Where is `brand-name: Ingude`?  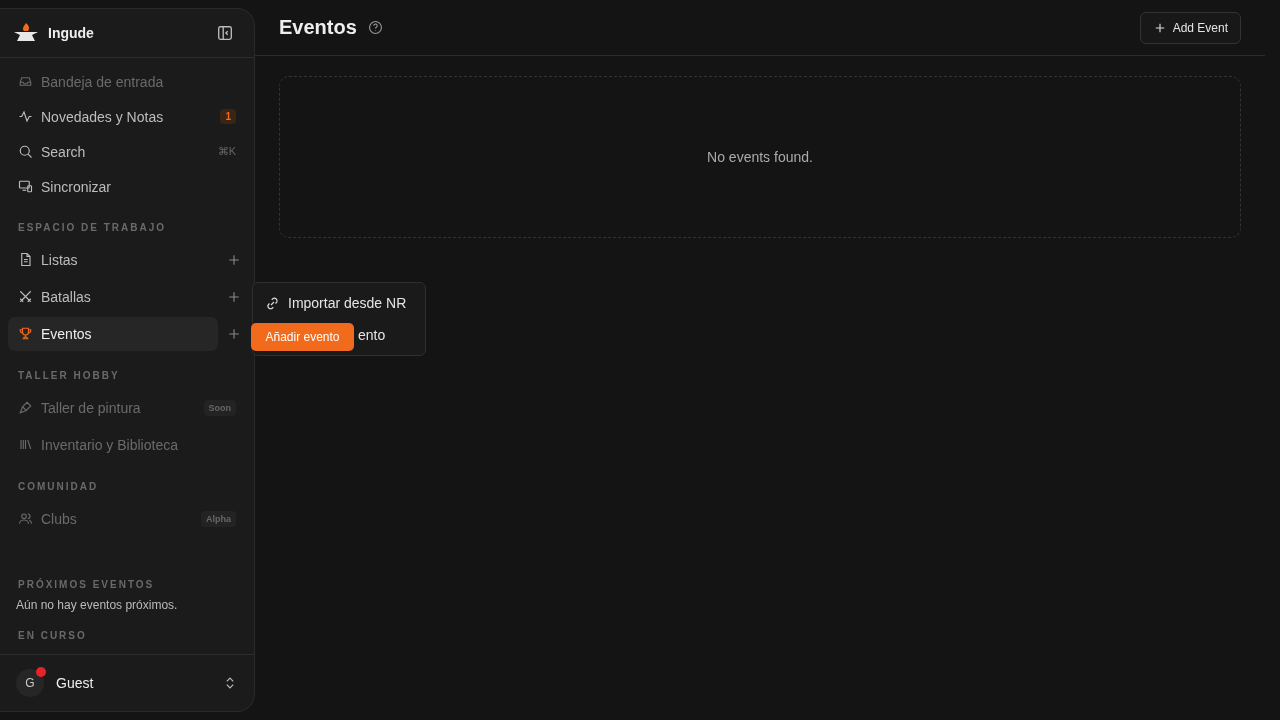
brand-name: Ingude is located at coordinates (71, 33).